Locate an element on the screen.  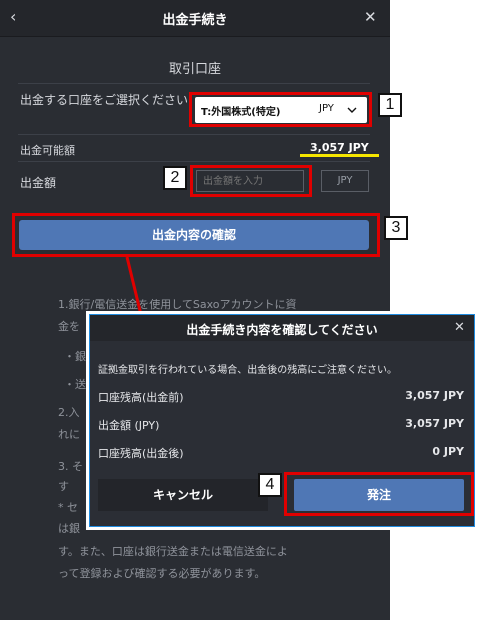
highlight-box-confirm is located at coordinates (196, 235).